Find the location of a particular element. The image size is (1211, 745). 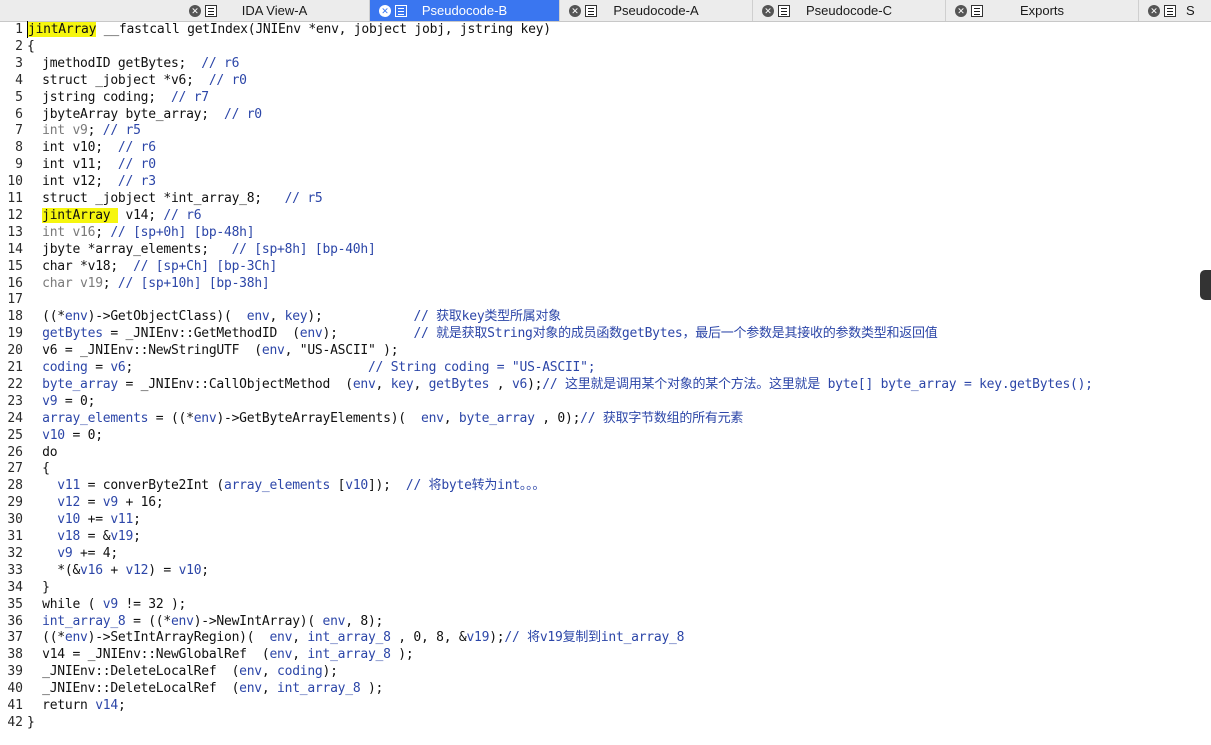

code-line: 3 jmethodID getBytes; // r6 is located at coordinates (600, 63).